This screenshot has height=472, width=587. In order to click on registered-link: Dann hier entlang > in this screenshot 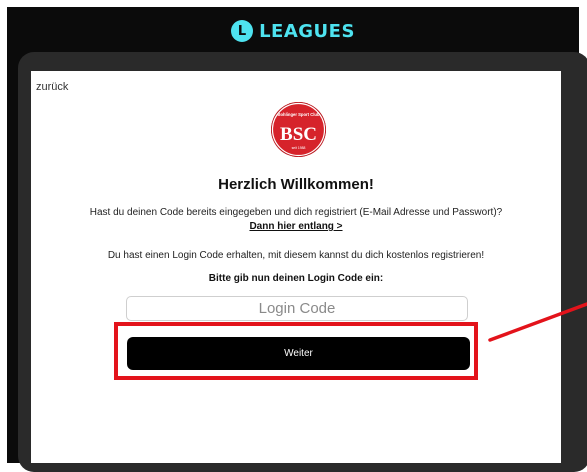, I will do `click(296, 226)`.